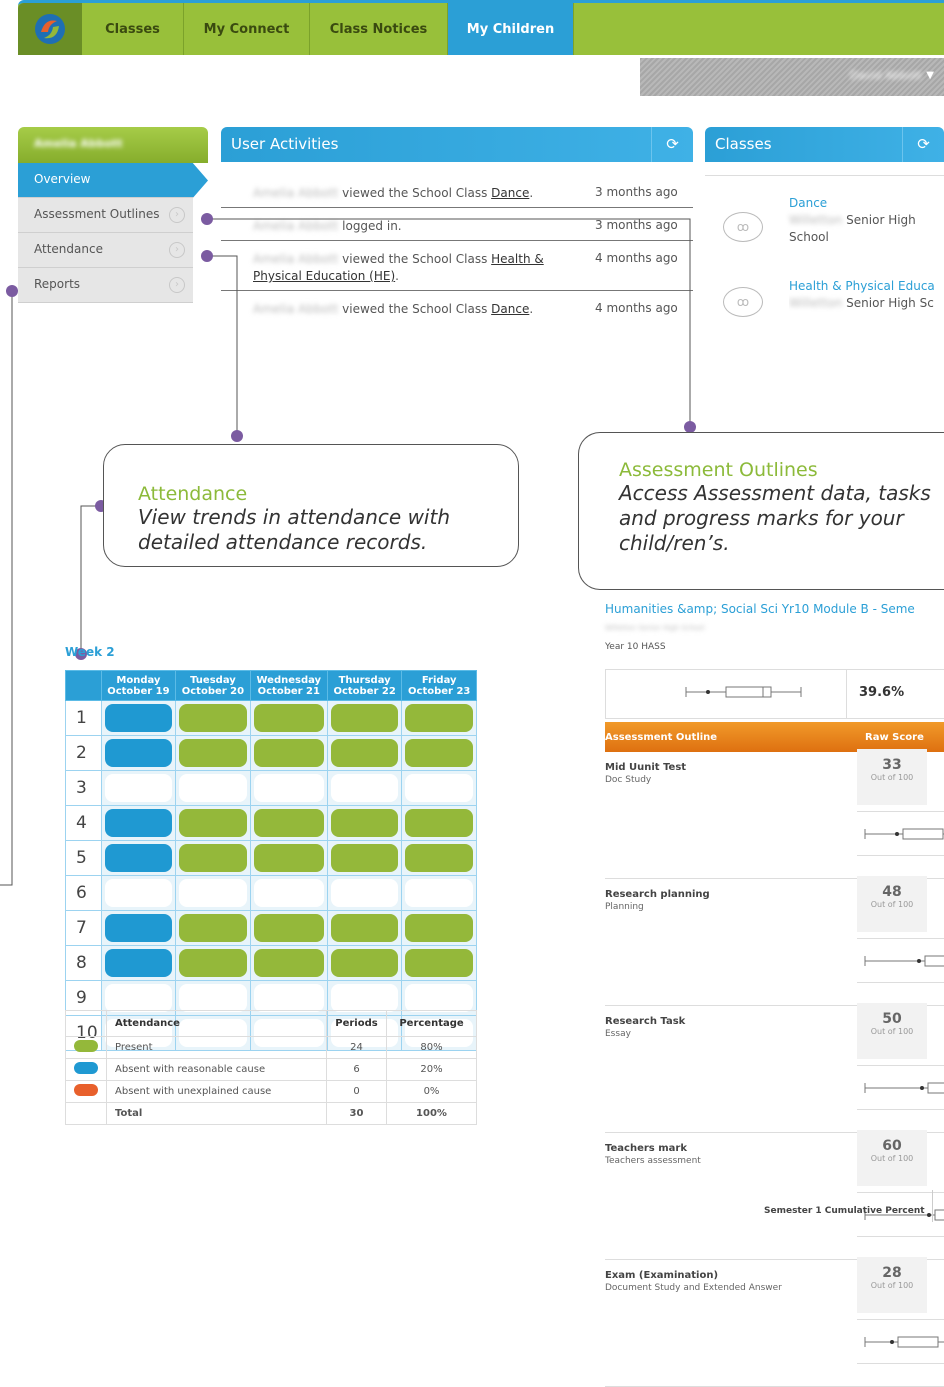 The image size is (944, 1387). What do you see at coordinates (271, 1047) in the screenshot?
I see `summary-row: Present 24 80%` at bounding box center [271, 1047].